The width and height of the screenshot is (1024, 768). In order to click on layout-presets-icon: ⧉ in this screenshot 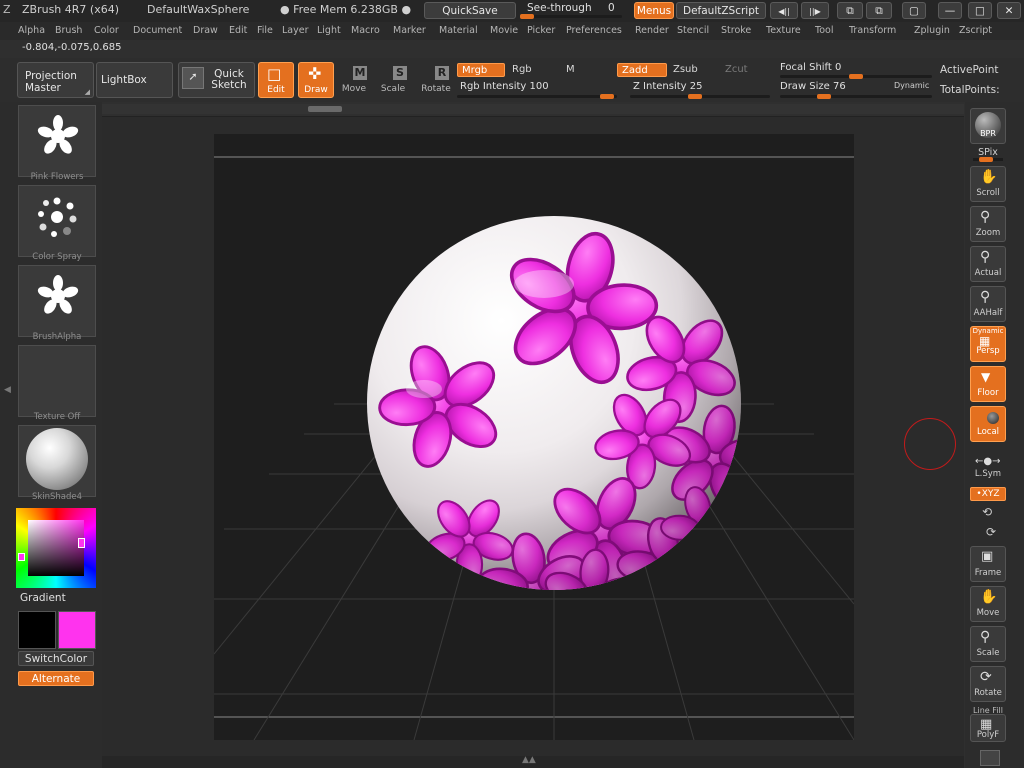, I will do `click(879, 10)`.